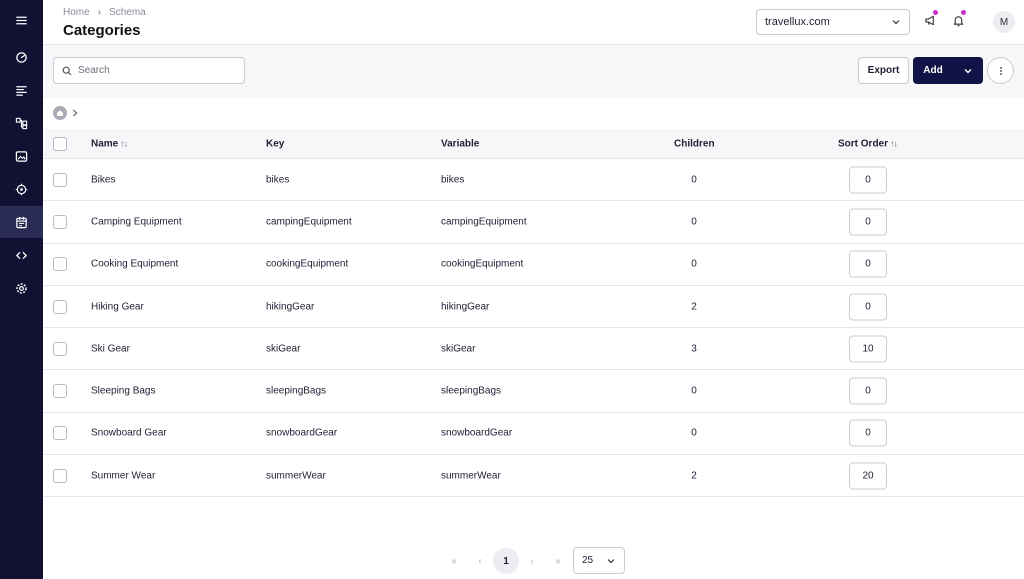 This screenshot has height=579, width=1024. Describe the element at coordinates (833, 22) in the screenshot. I see `tenant-select: travellux.com` at that location.